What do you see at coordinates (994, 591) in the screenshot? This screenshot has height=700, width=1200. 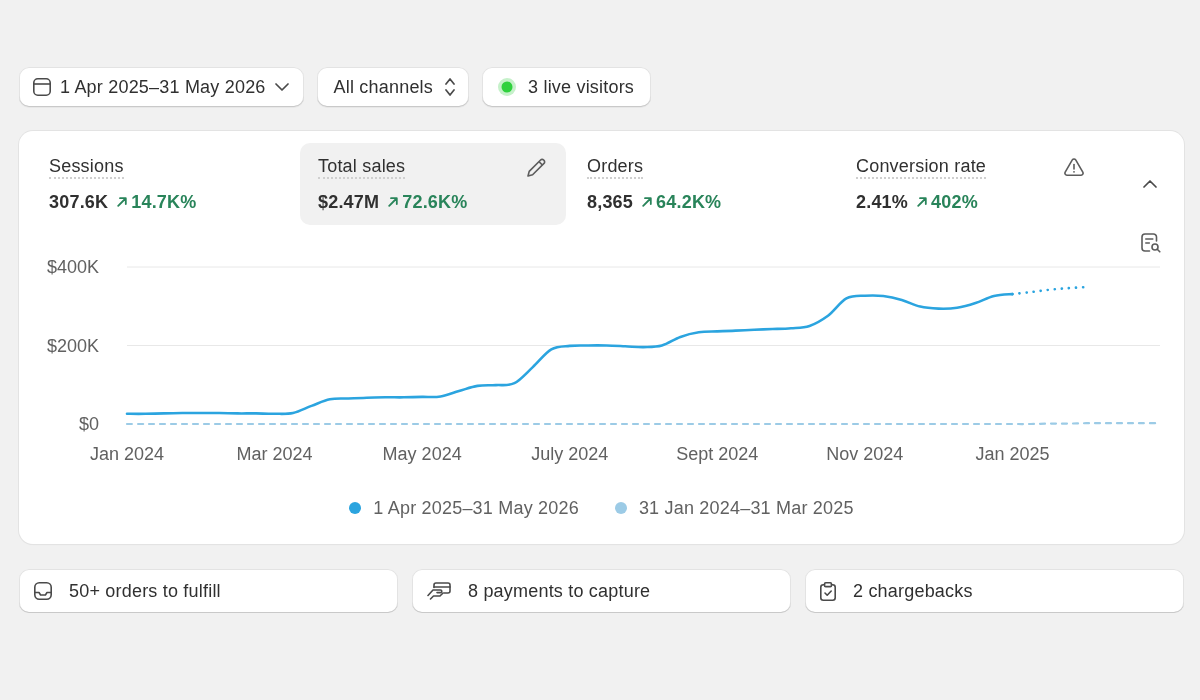 I see `task-button: 2 chargebacks` at bounding box center [994, 591].